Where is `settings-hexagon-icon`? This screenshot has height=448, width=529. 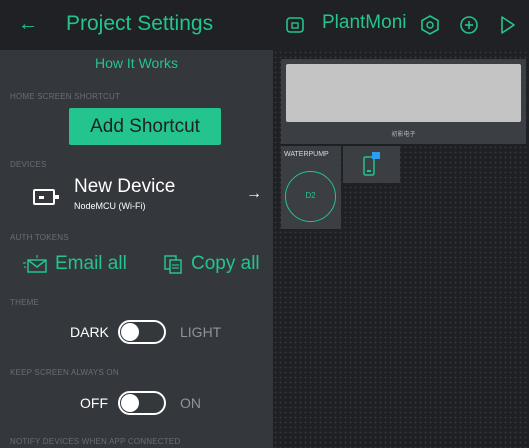
settings-hexagon-icon is located at coordinates (430, 25).